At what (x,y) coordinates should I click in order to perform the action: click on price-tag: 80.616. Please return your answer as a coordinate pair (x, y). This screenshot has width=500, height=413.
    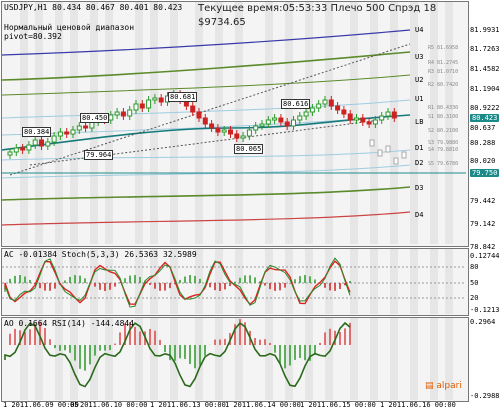
    Looking at the image, I should click on (296, 104).